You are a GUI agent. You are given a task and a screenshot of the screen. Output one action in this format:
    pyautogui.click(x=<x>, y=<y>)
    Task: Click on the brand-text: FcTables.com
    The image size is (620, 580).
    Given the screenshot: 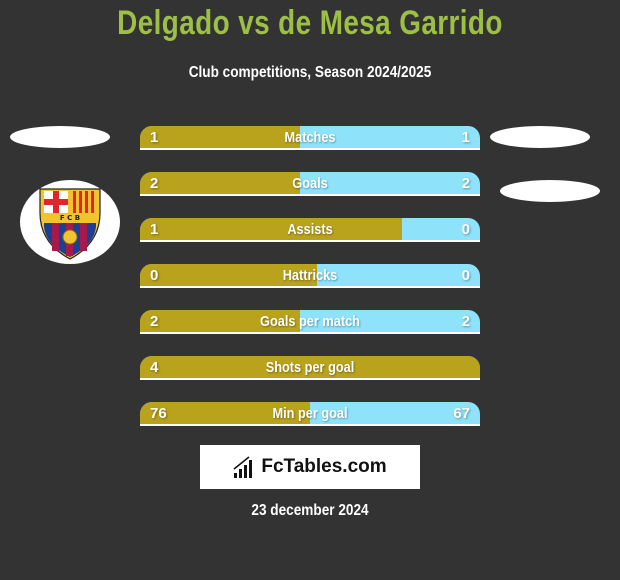 What is the action you would take?
    pyautogui.click(x=324, y=466)
    